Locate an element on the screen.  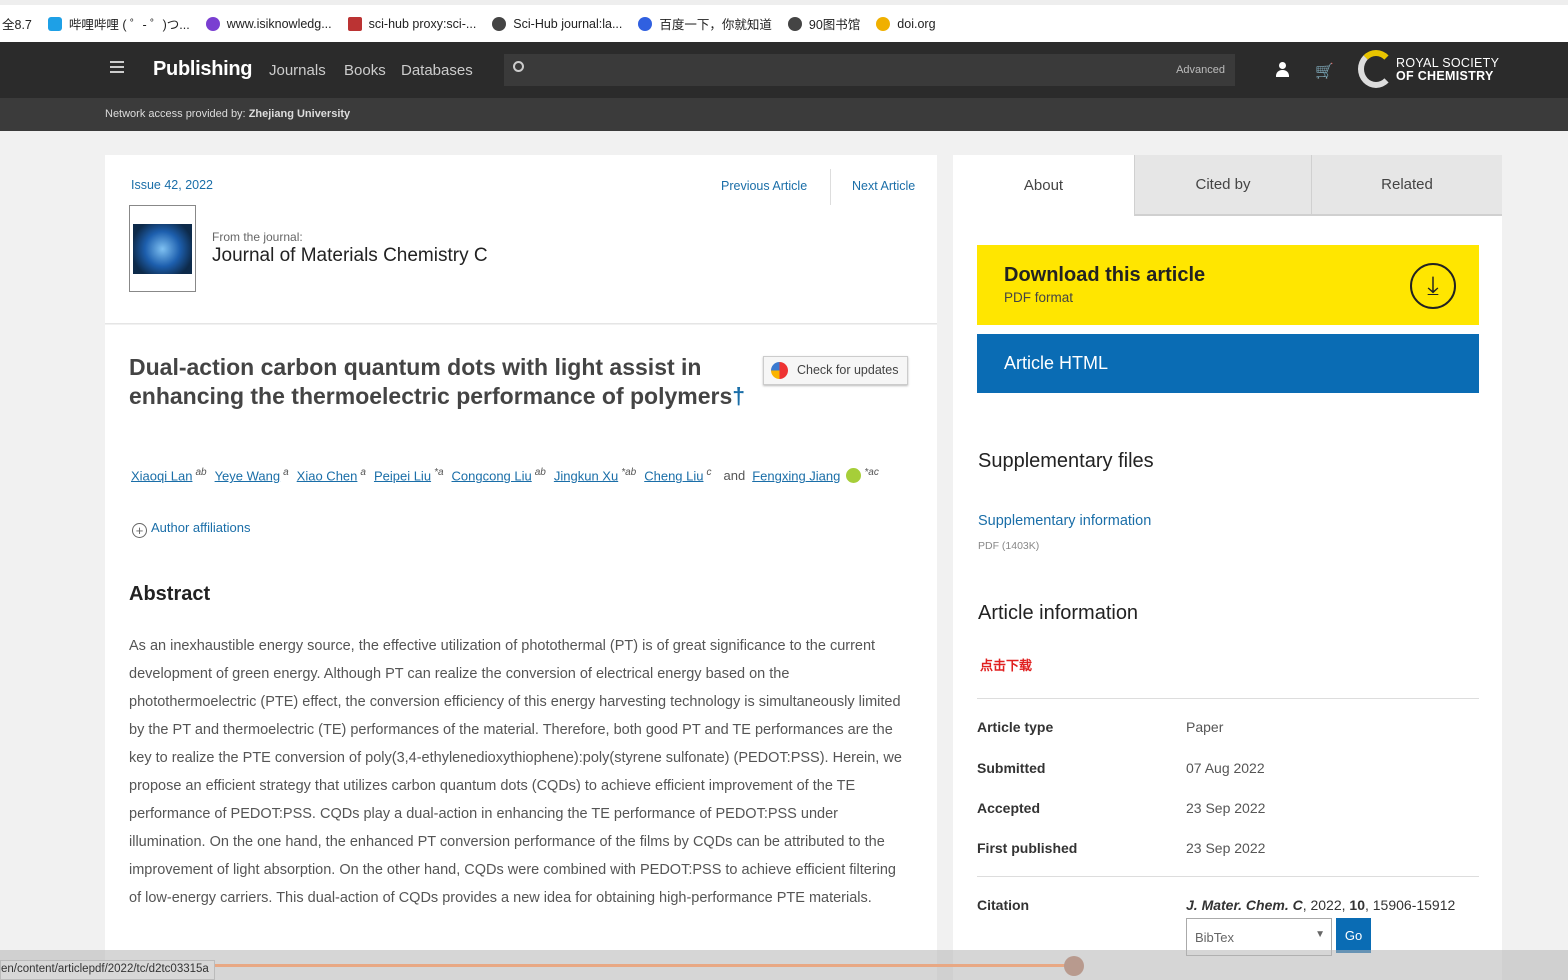
tab-cited-by: Cited by is located at coordinates (1222, 185).